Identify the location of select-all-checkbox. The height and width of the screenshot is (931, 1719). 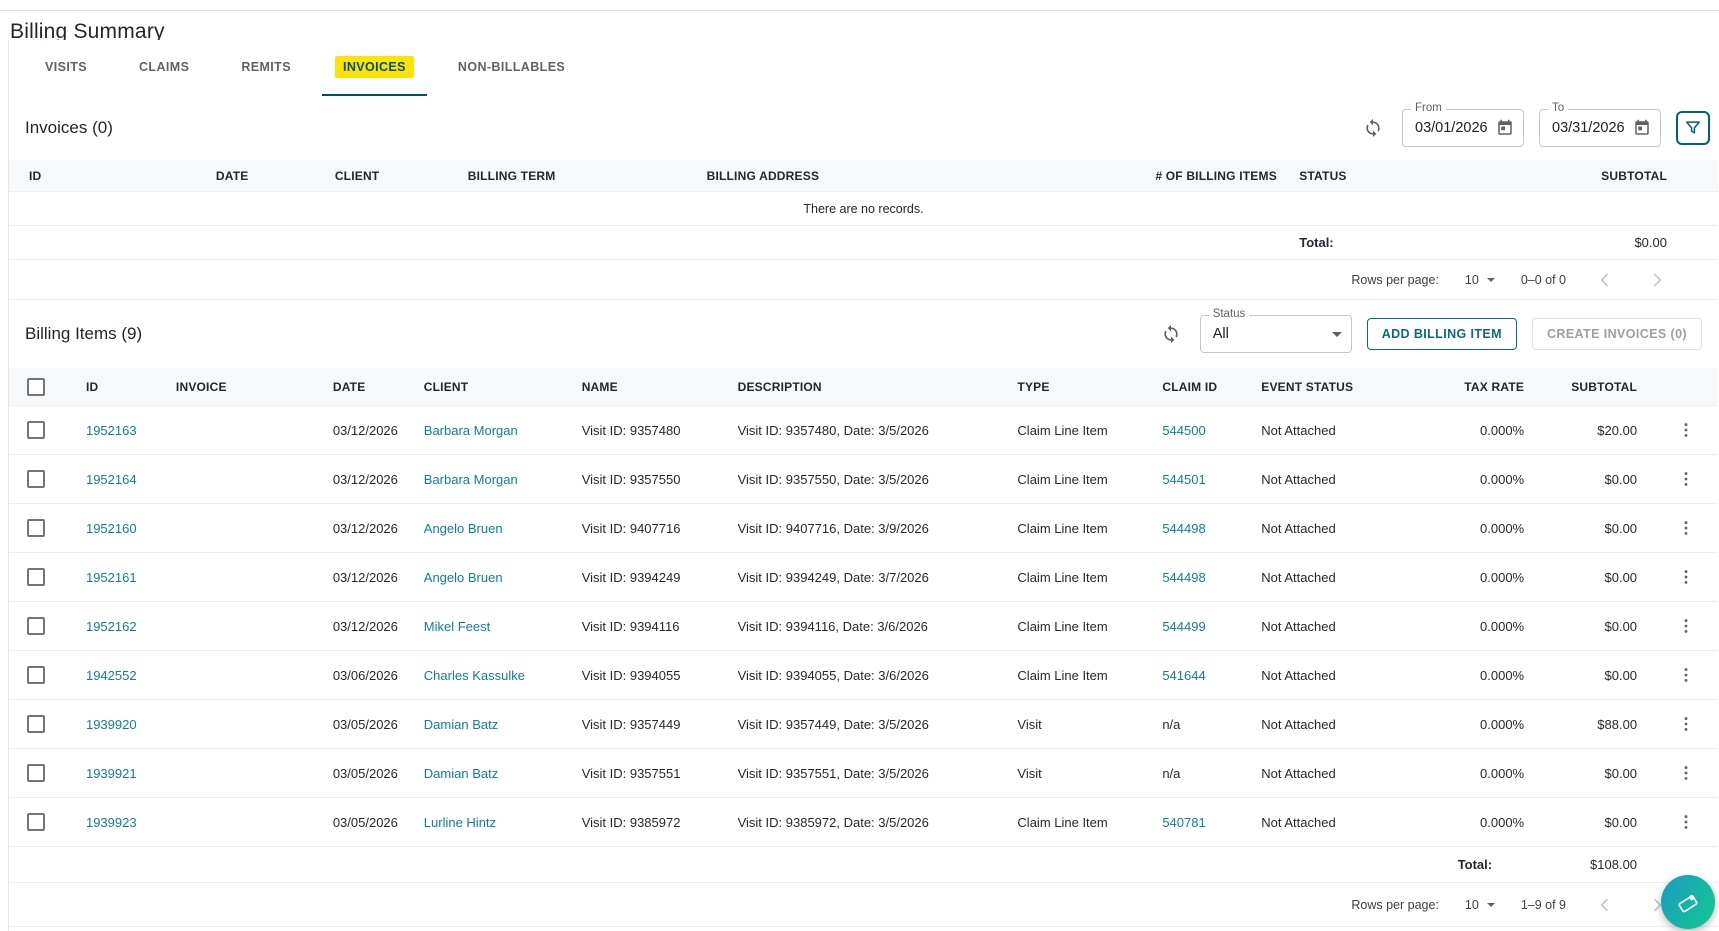
(36, 386).